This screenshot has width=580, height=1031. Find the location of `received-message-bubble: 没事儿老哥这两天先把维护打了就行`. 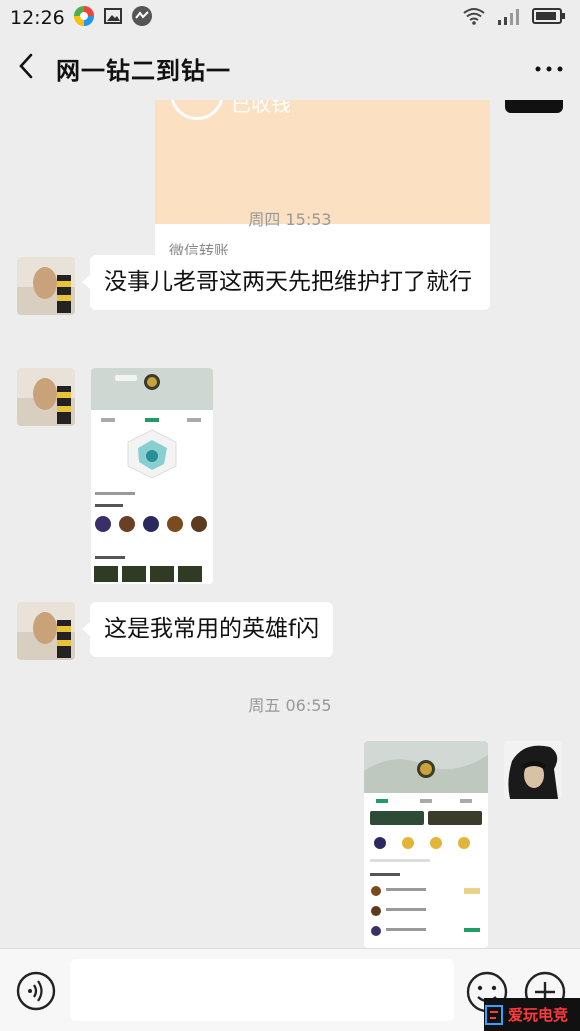

received-message-bubble: 没事儿老哥这两天先把维护打了就行 is located at coordinates (286, 282).